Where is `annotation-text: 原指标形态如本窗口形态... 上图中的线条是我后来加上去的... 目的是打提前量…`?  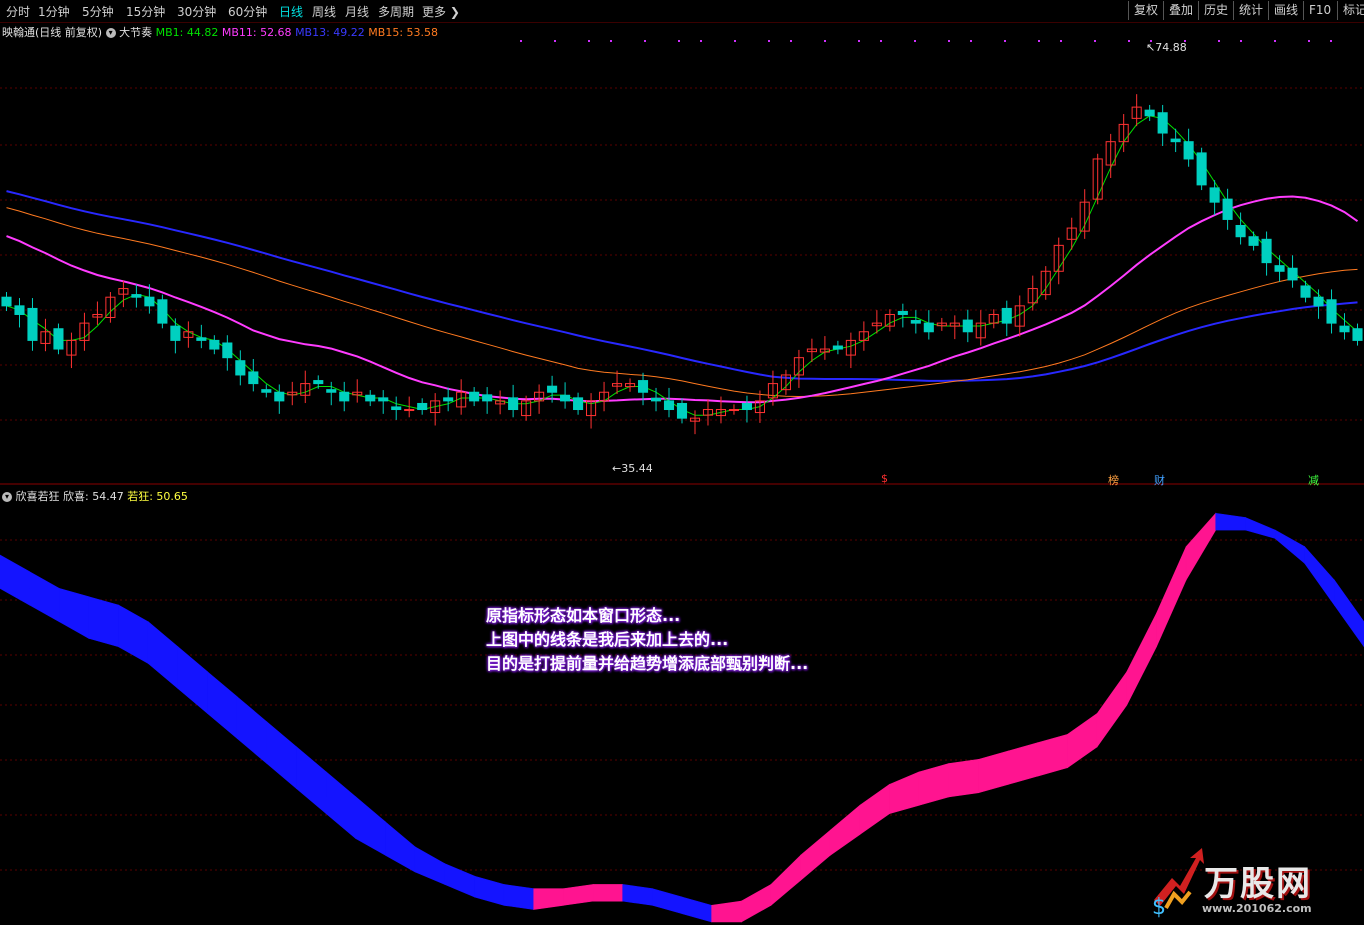
annotation-text: 原指标形态如本窗口形态... 上图中的线条是我后来加上去的... 目的是打提前量… is located at coordinates (647, 640).